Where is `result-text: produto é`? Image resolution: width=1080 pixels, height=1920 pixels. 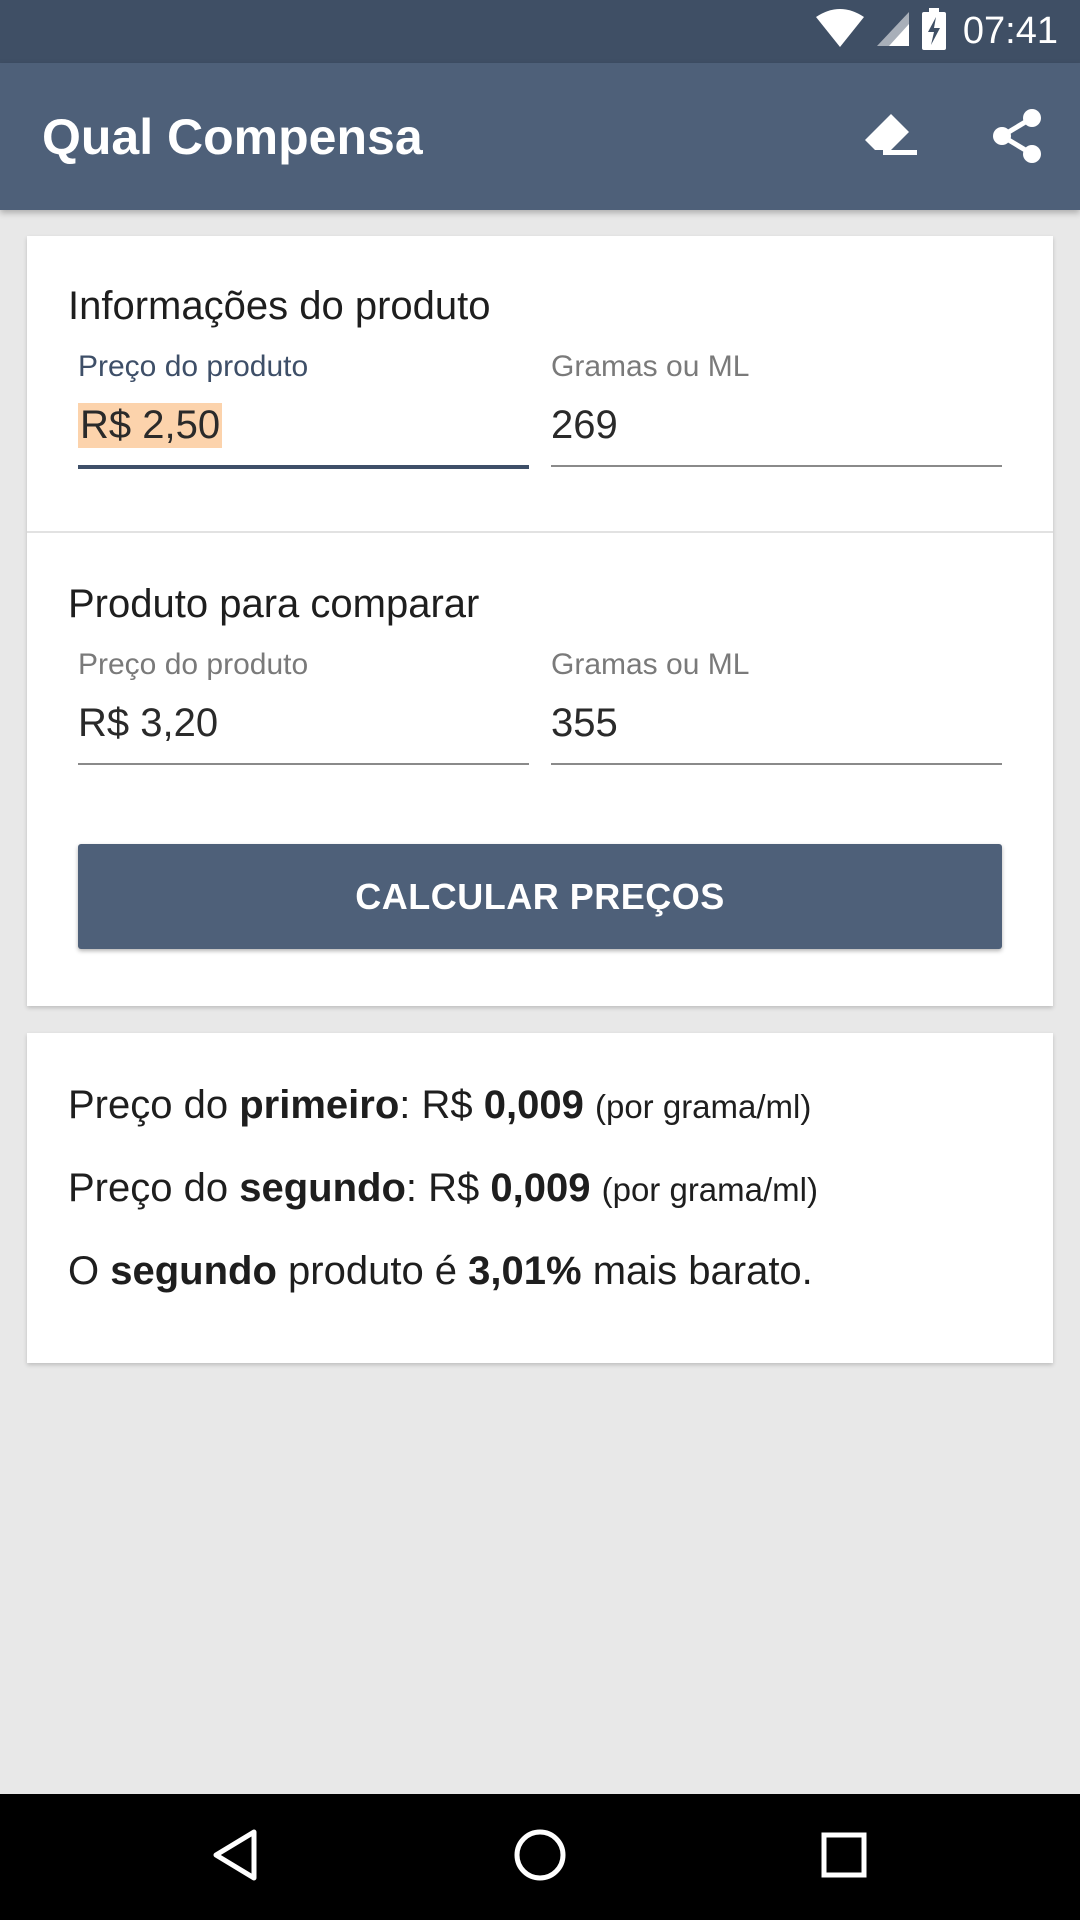 result-text: produto é is located at coordinates (372, 1271).